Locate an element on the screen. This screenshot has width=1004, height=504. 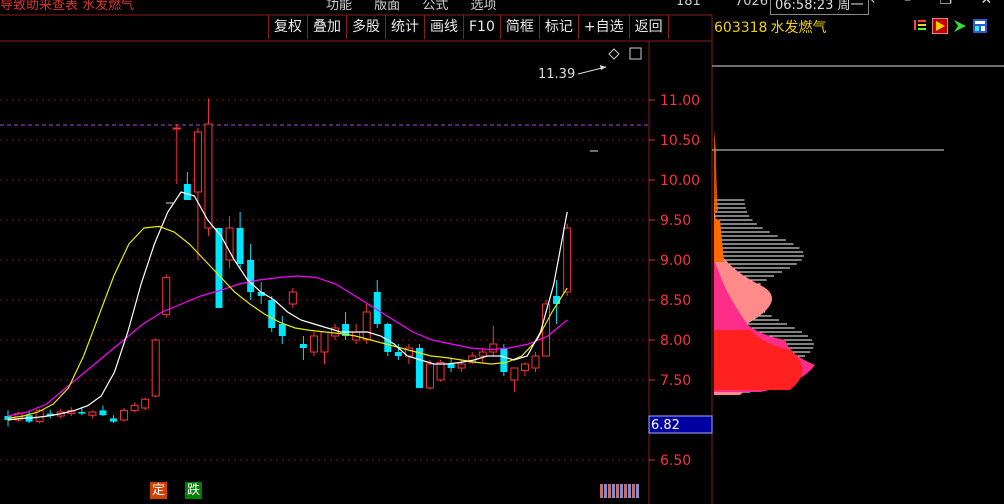
chip-recent-area is located at coordinates (758, 360).